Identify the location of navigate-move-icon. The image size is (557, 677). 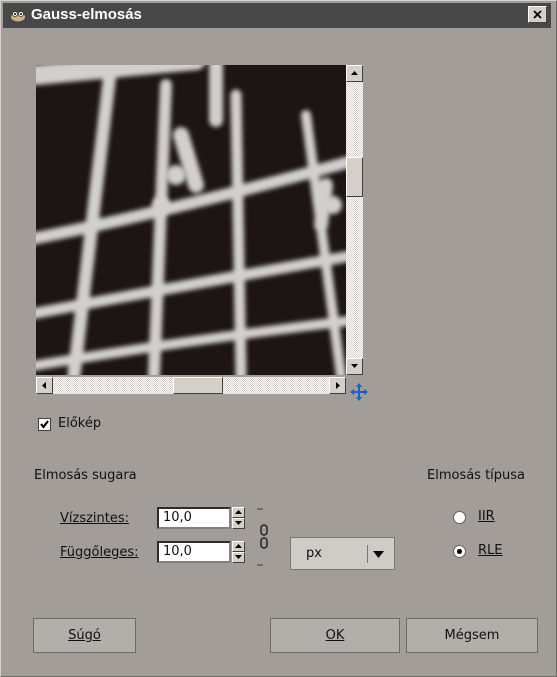
(359, 392).